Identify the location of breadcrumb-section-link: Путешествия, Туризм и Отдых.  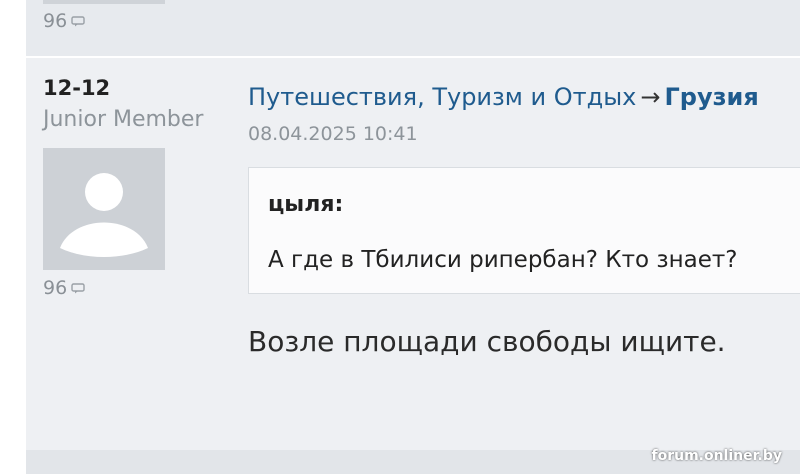
(442, 97).